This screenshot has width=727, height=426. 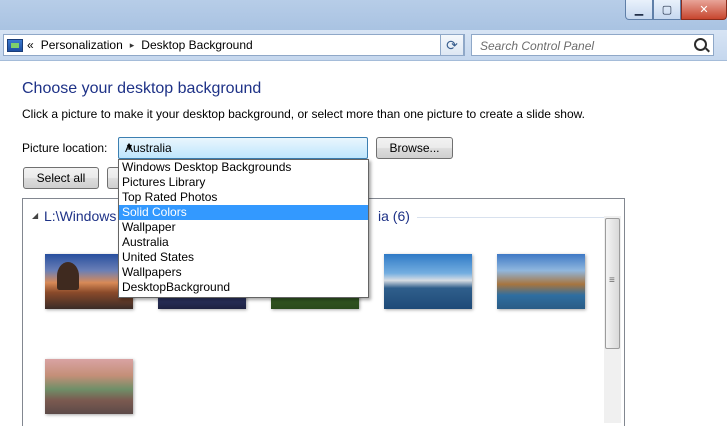 I want to click on group-title-start: L:\Windows, so click(x=80, y=216).